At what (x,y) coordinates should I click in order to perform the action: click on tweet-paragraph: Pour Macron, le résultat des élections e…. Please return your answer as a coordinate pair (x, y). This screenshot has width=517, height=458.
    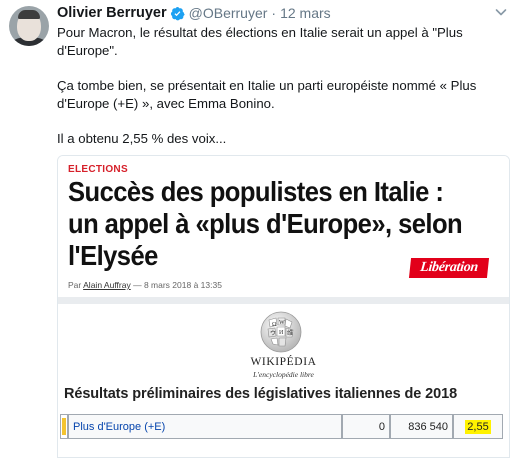
    Looking at the image, I should click on (260, 41).